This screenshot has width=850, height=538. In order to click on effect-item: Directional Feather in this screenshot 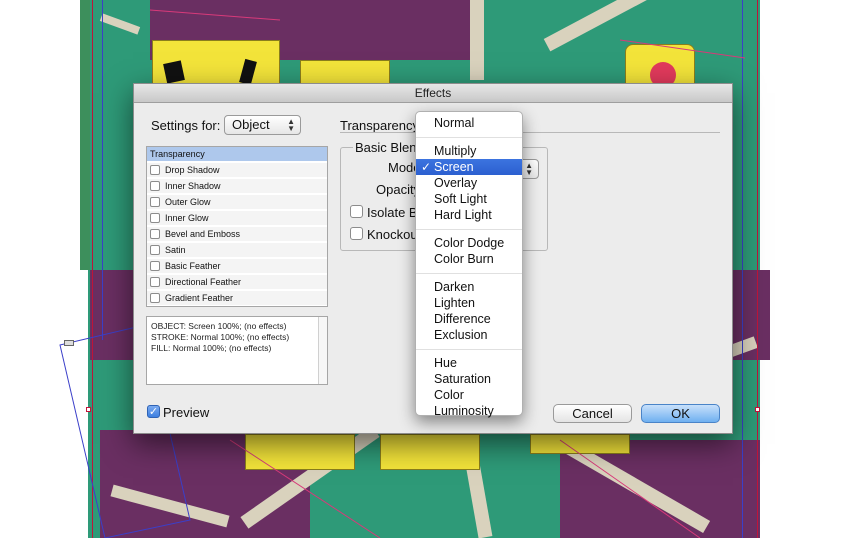, I will do `click(237, 282)`.